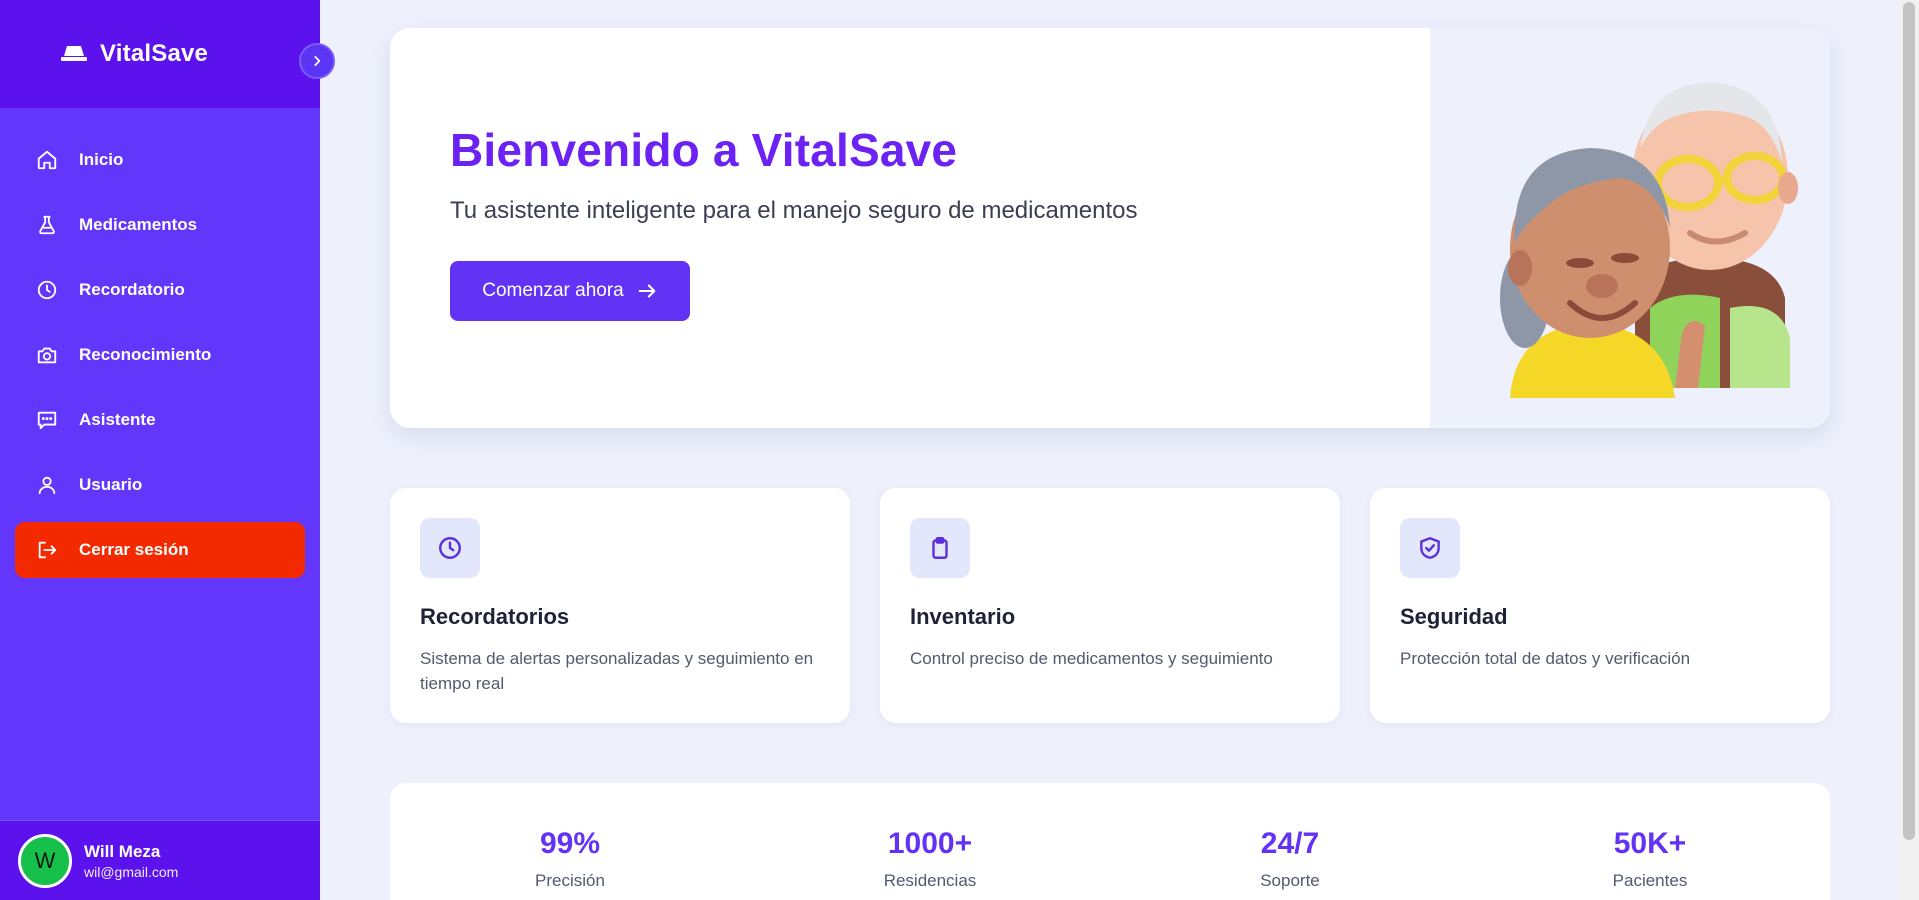  Describe the element at coordinates (1290, 843) in the screenshot. I see `stat-value: 24/7` at that location.